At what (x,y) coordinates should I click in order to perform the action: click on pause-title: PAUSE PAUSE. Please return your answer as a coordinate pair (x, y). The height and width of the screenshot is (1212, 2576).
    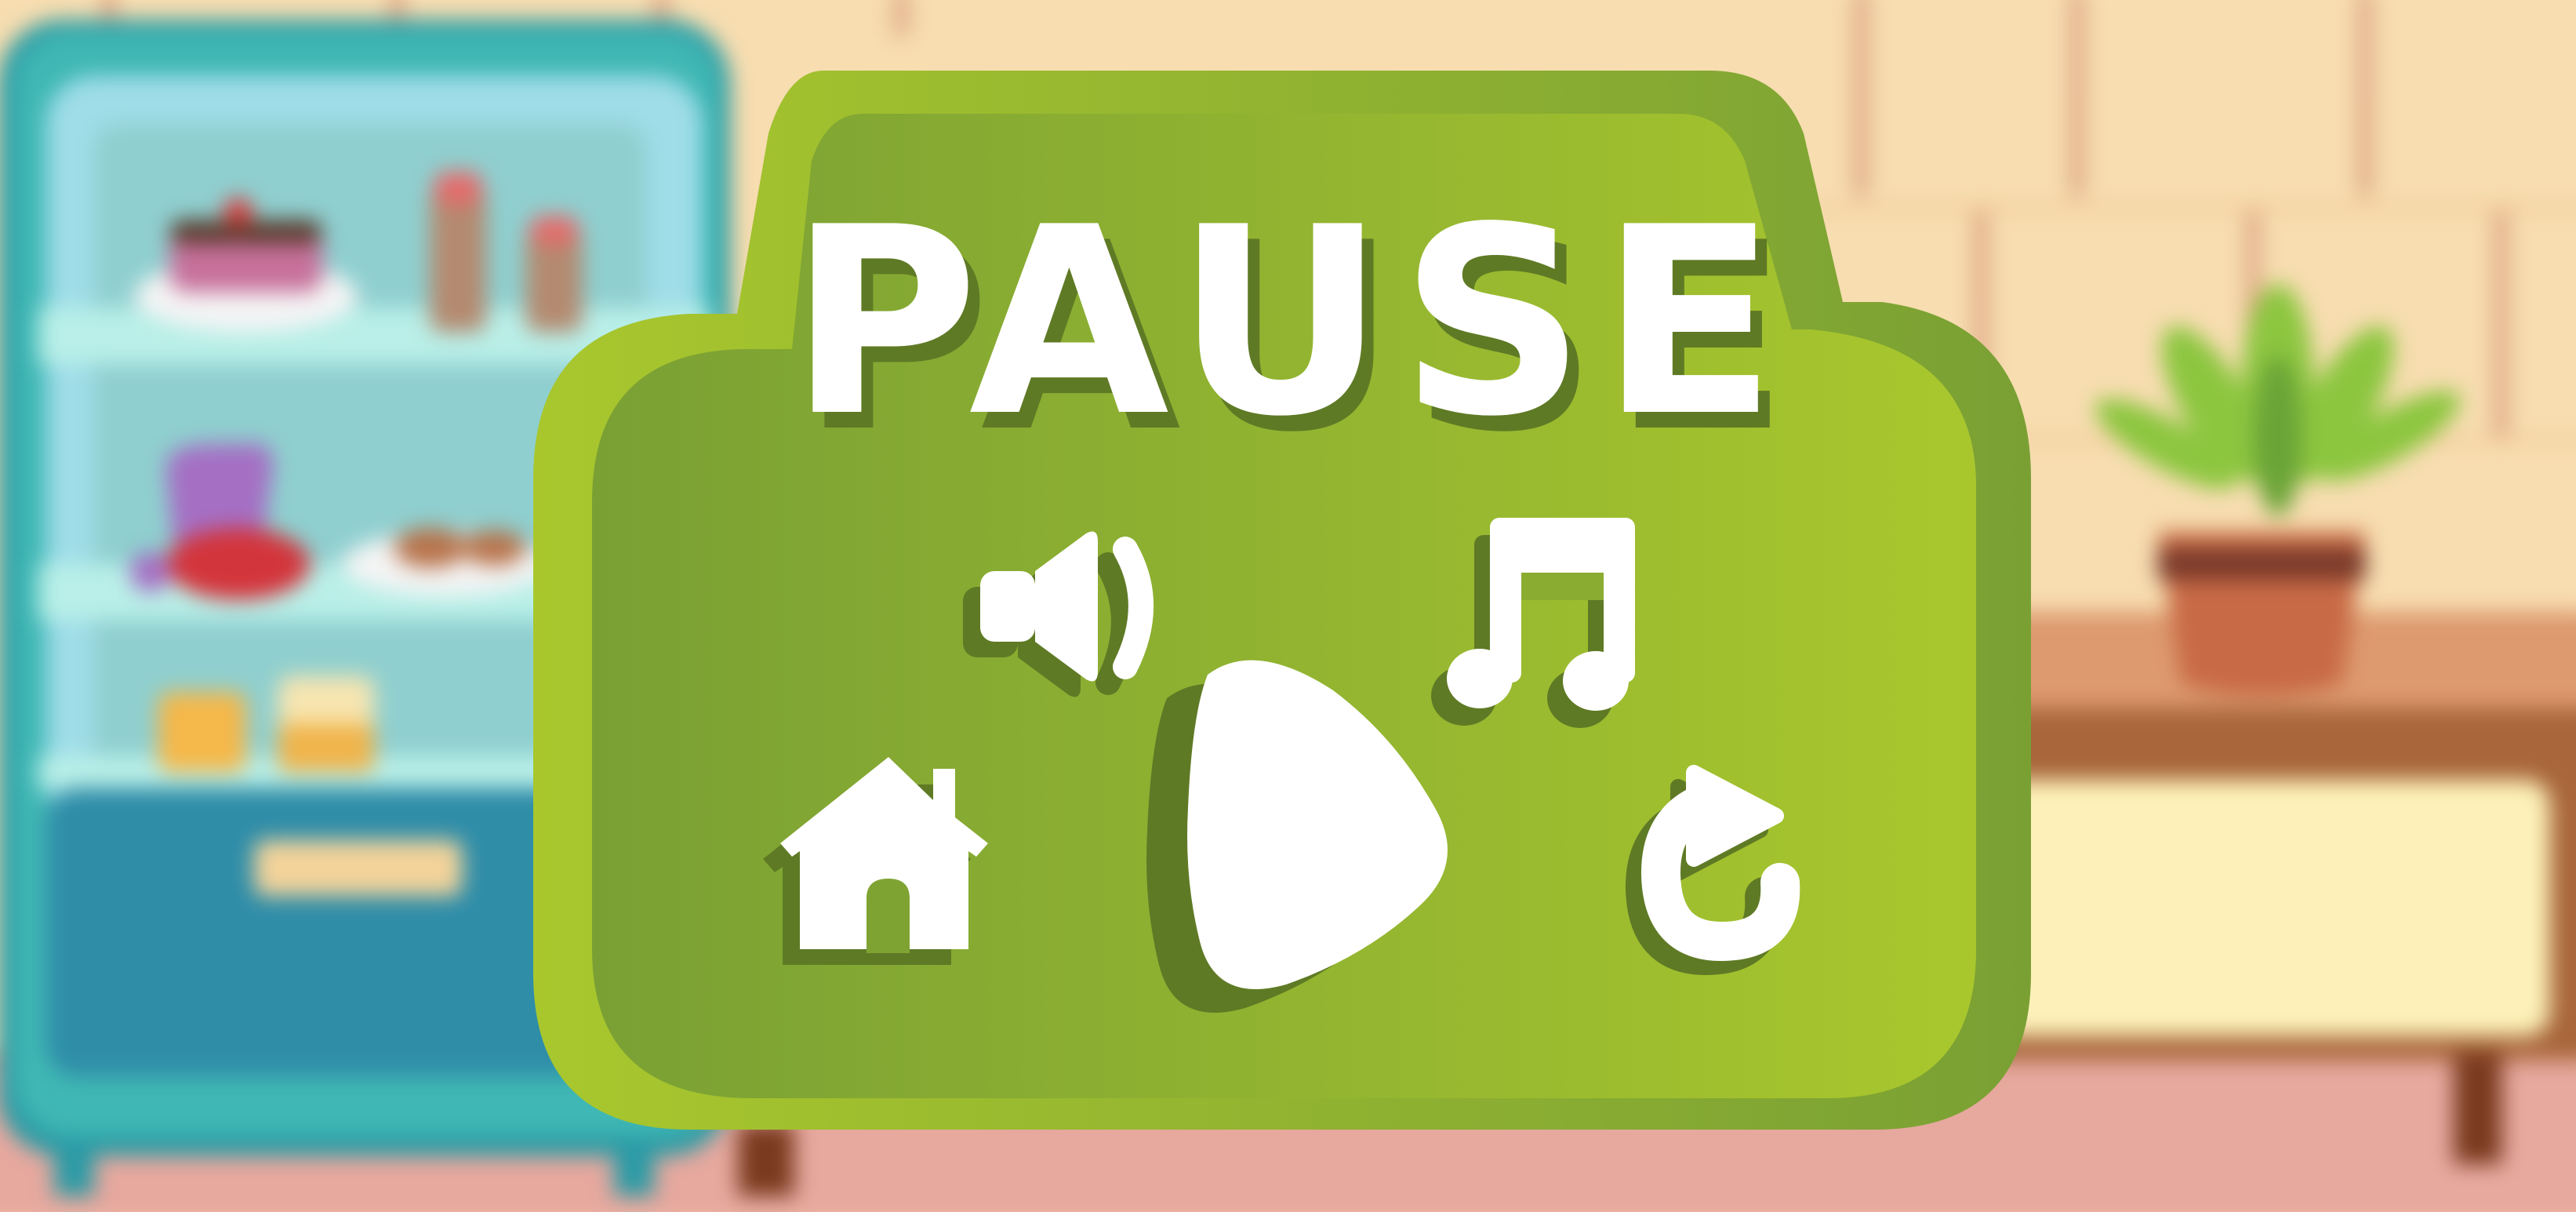
    Looking at the image, I should click on (1290, 330).